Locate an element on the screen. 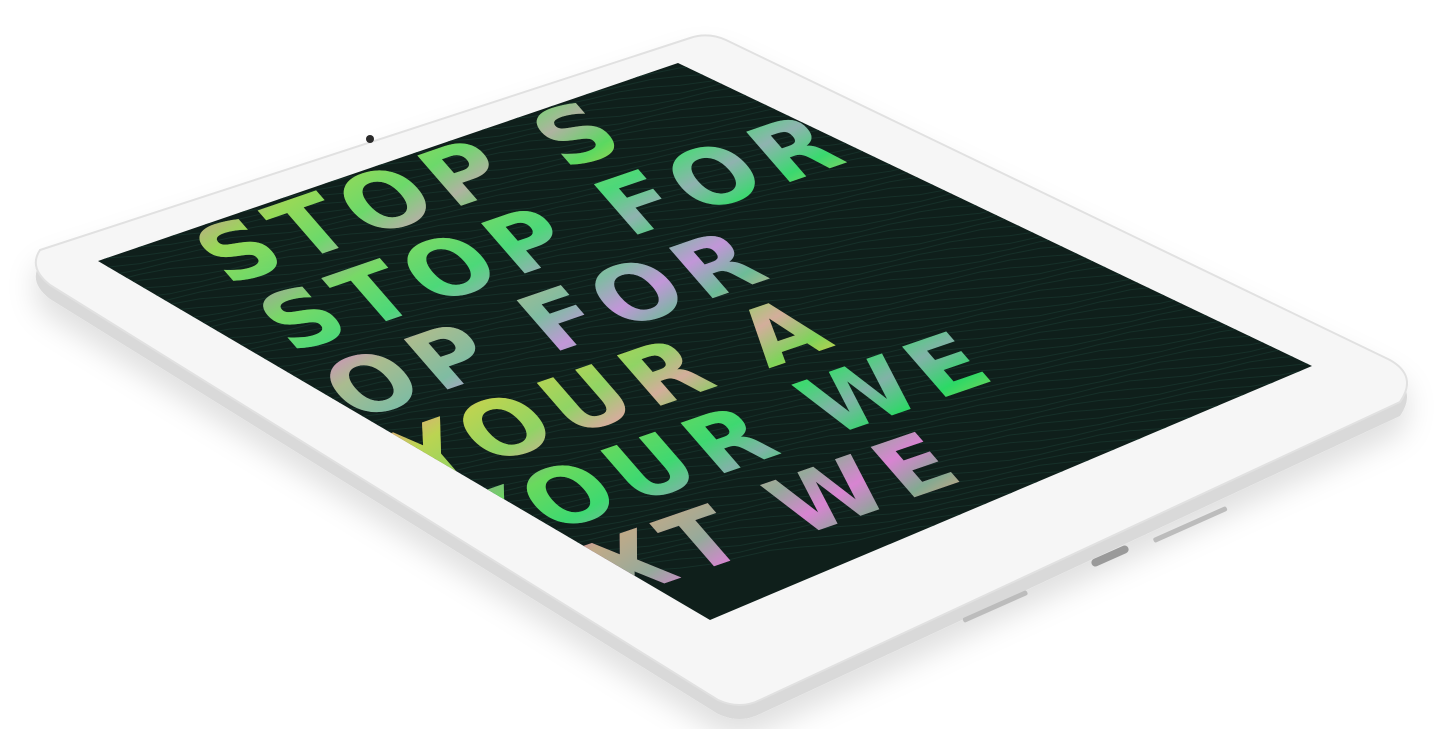 The image size is (1440, 729). camera-icon is located at coordinates (370, 139).